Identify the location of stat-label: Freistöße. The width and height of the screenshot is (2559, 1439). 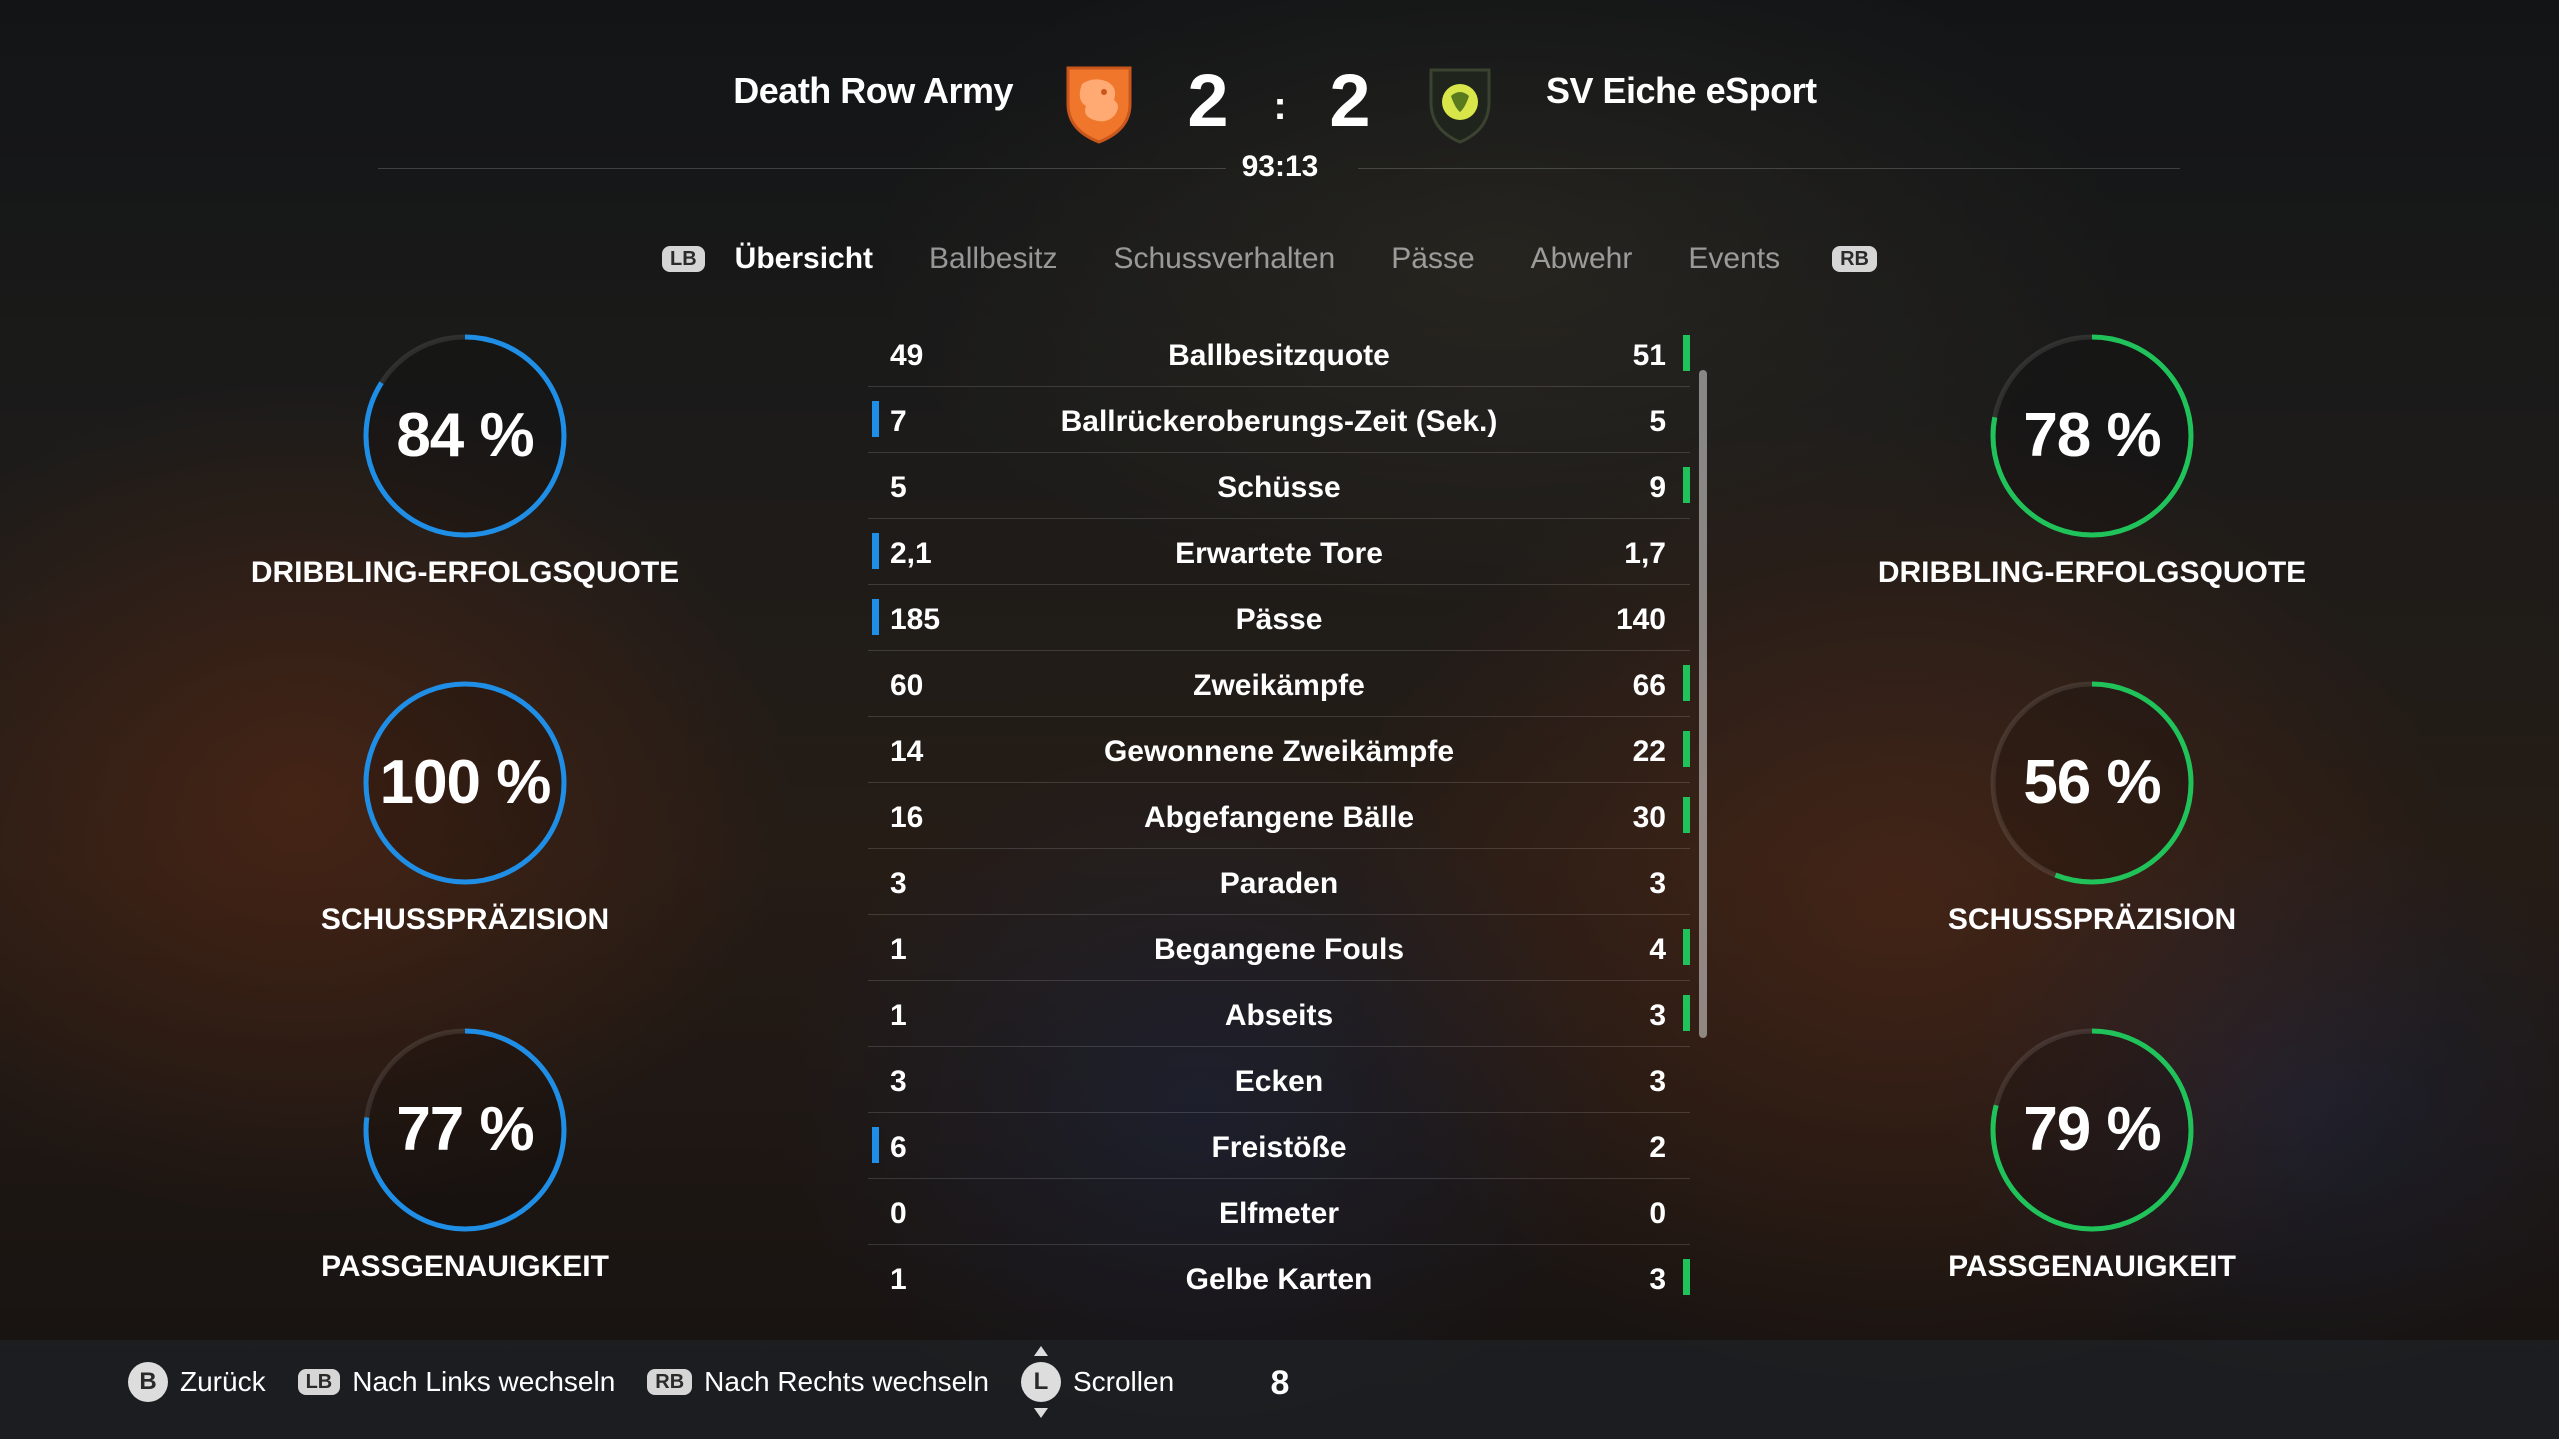
(1279, 1147).